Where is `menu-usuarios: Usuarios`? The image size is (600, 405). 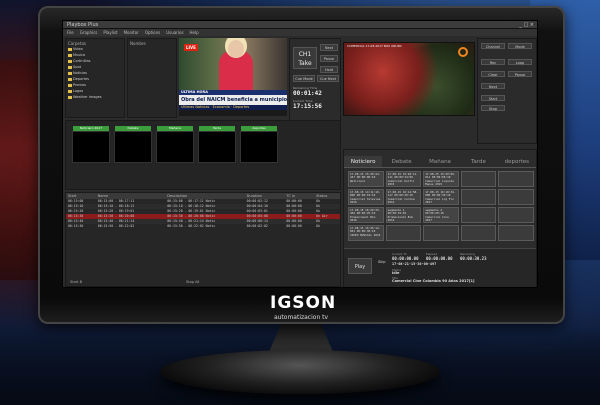
menu-usuarios: Usuarios is located at coordinates (174, 32).